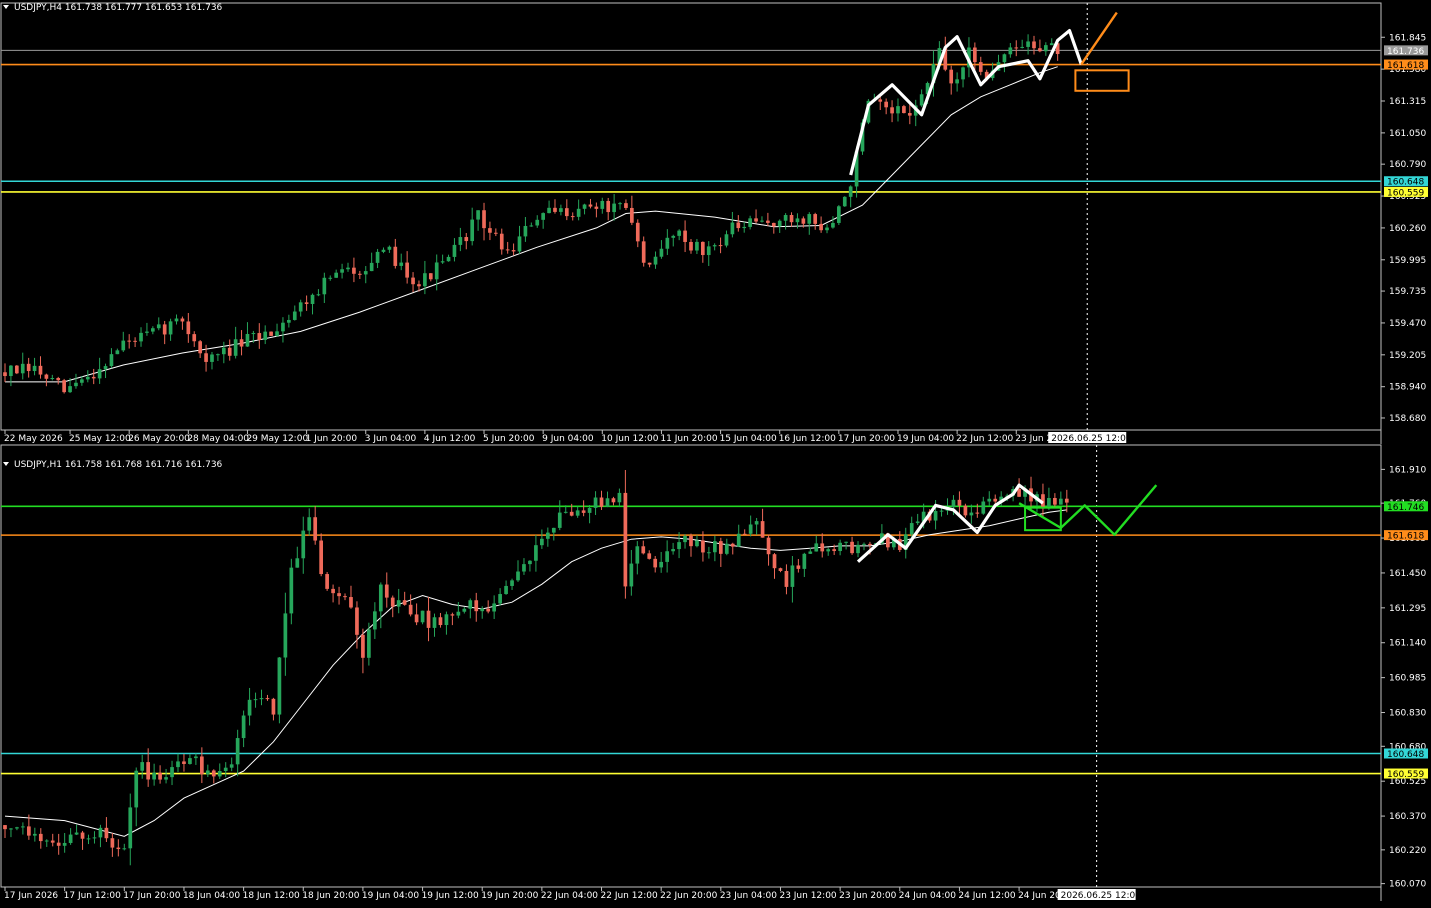  What do you see at coordinates (927, 896) in the screenshot?
I see `h1-x-tick-label: 24 Jun 04:00` at bounding box center [927, 896].